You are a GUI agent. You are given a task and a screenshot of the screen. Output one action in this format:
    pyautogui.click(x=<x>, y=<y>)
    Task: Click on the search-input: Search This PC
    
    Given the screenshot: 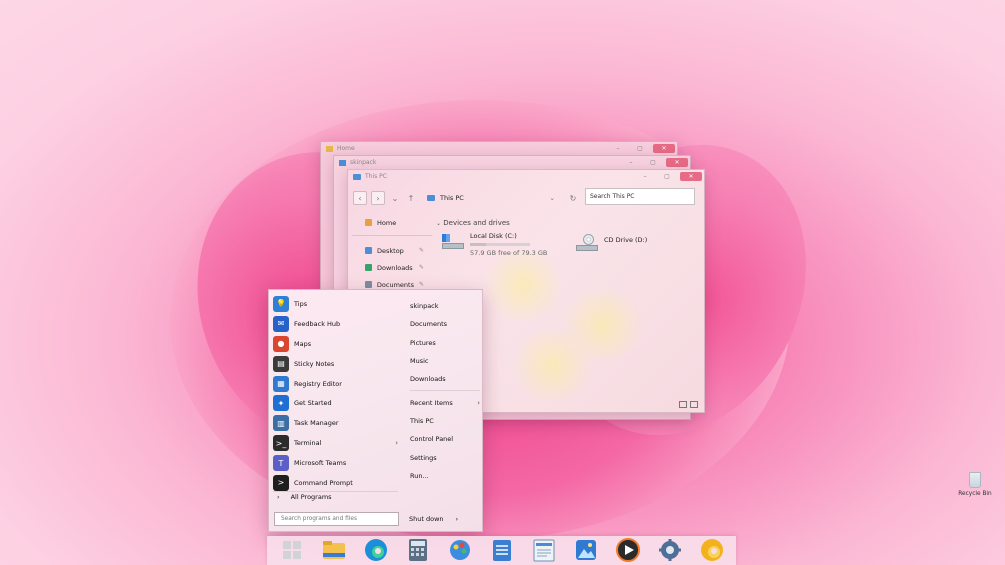 What is the action you would take?
    pyautogui.click(x=640, y=196)
    